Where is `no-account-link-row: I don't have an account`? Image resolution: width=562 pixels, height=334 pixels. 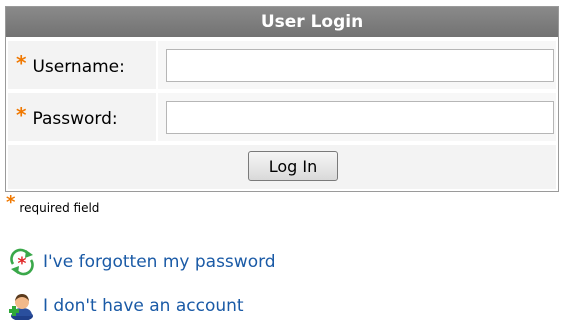 no-account-link-row: I don't have an account is located at coordinates (126, 306).